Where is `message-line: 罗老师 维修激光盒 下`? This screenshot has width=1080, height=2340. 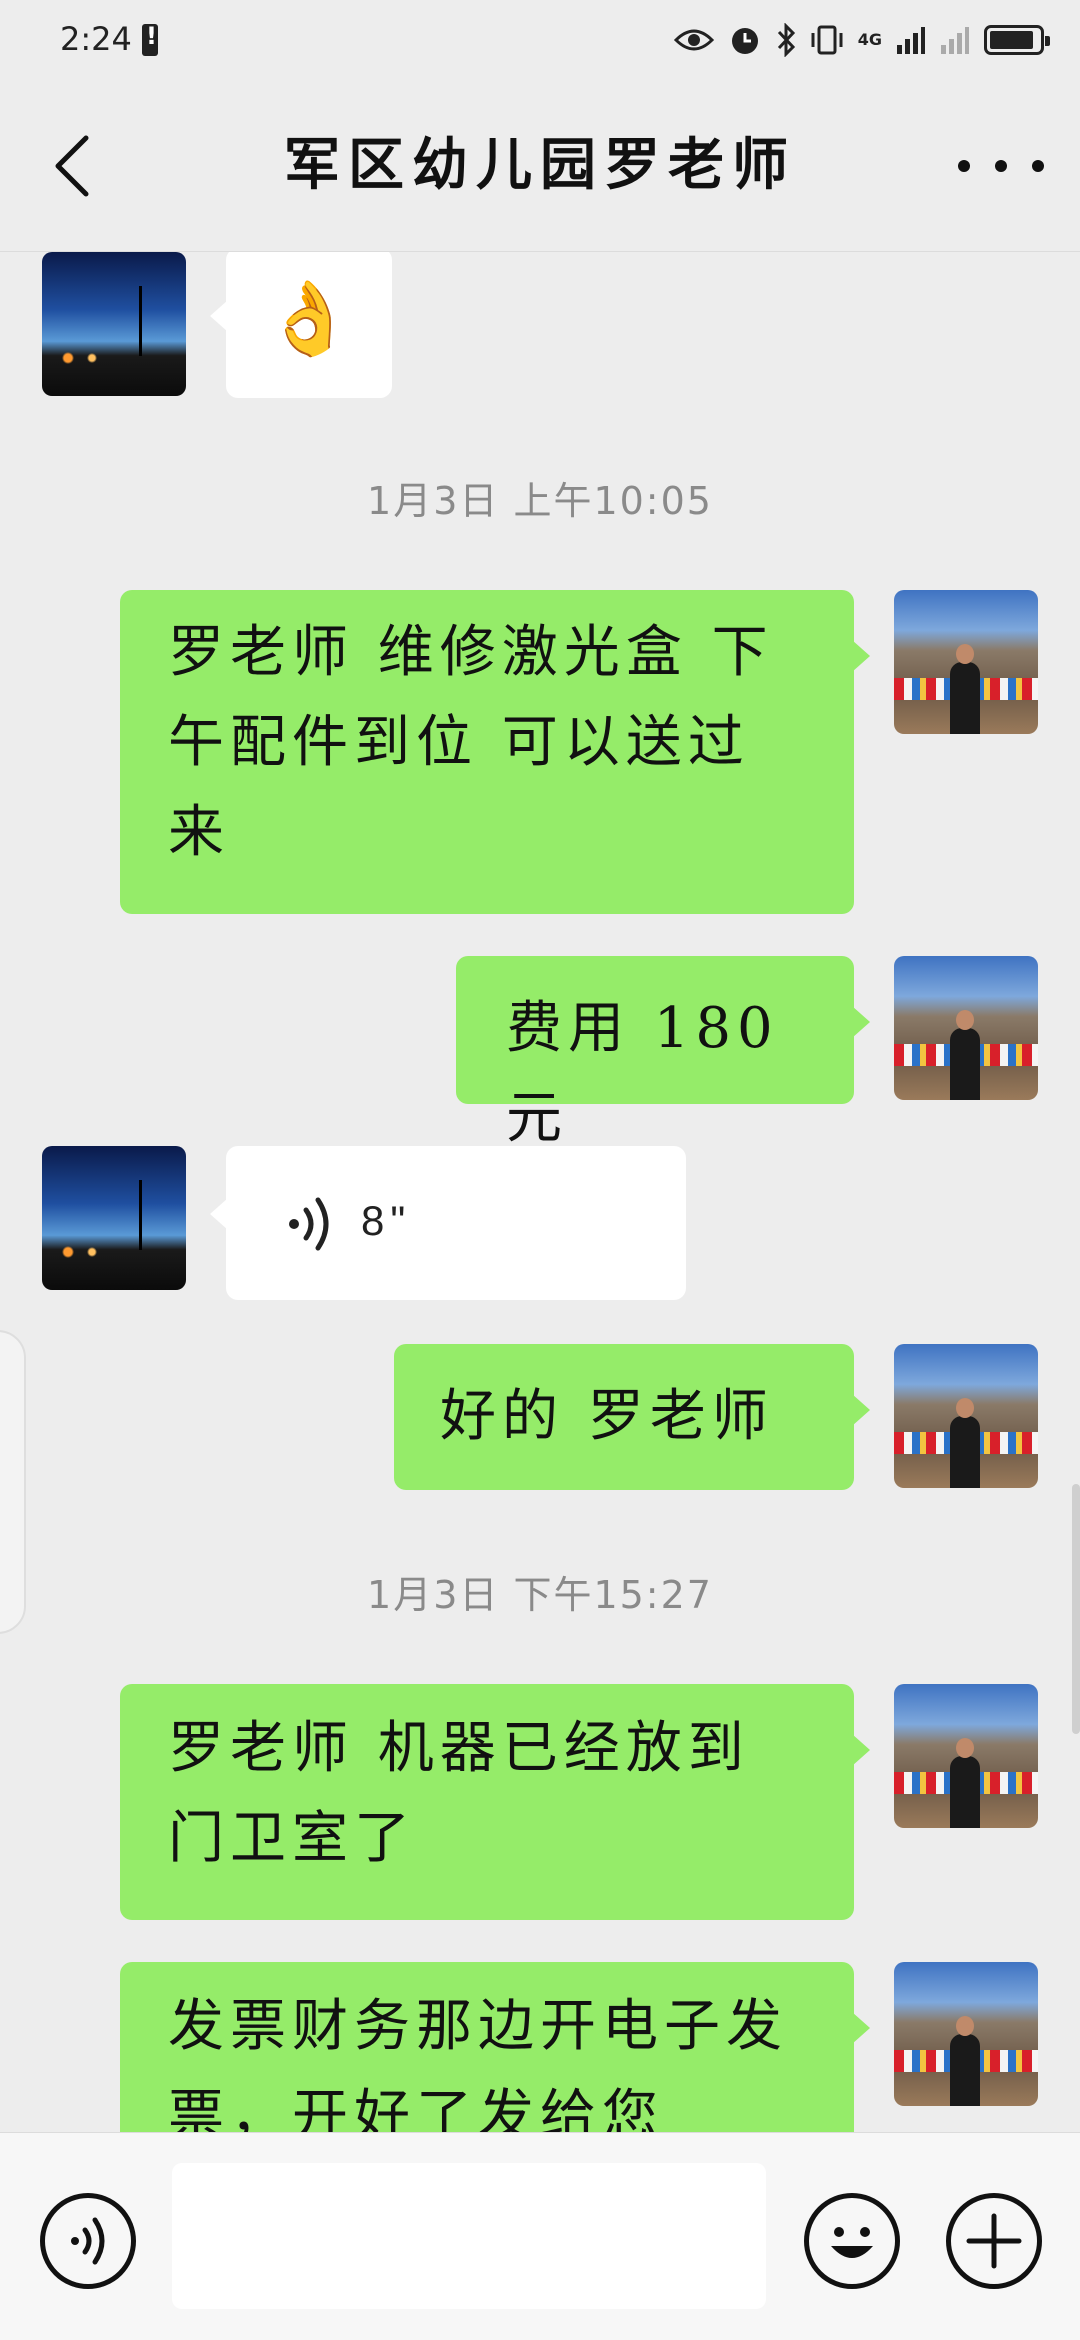
message-line: 罗老师 维修激光盒 下 is located at coordinates (471, 652).